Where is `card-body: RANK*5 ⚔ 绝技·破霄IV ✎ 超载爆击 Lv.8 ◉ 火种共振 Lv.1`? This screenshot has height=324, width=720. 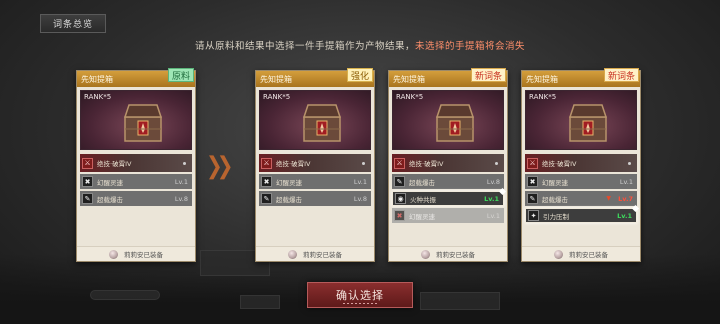
card-body: RANK*5 ⚔ 绝技·破霄IV ✎ 超载爆击 Lv.8 ◉ 火种共振 Lv.1 is located at coordinates (448, 174).